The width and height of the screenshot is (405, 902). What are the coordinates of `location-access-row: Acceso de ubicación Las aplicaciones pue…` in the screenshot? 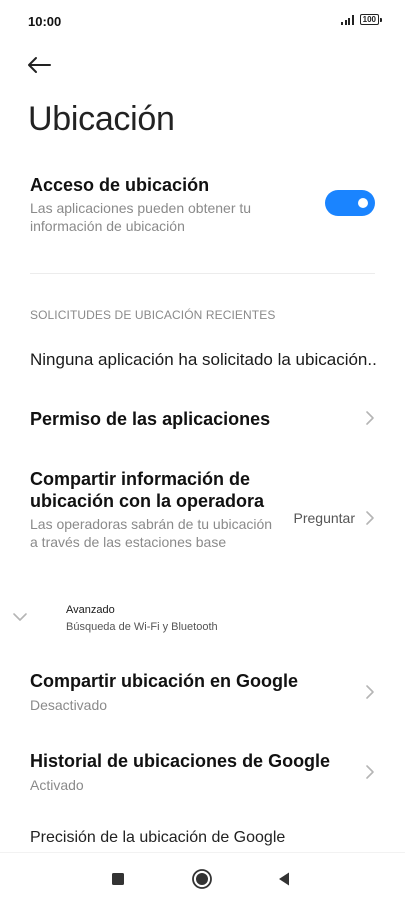 It's located at (202, 209).